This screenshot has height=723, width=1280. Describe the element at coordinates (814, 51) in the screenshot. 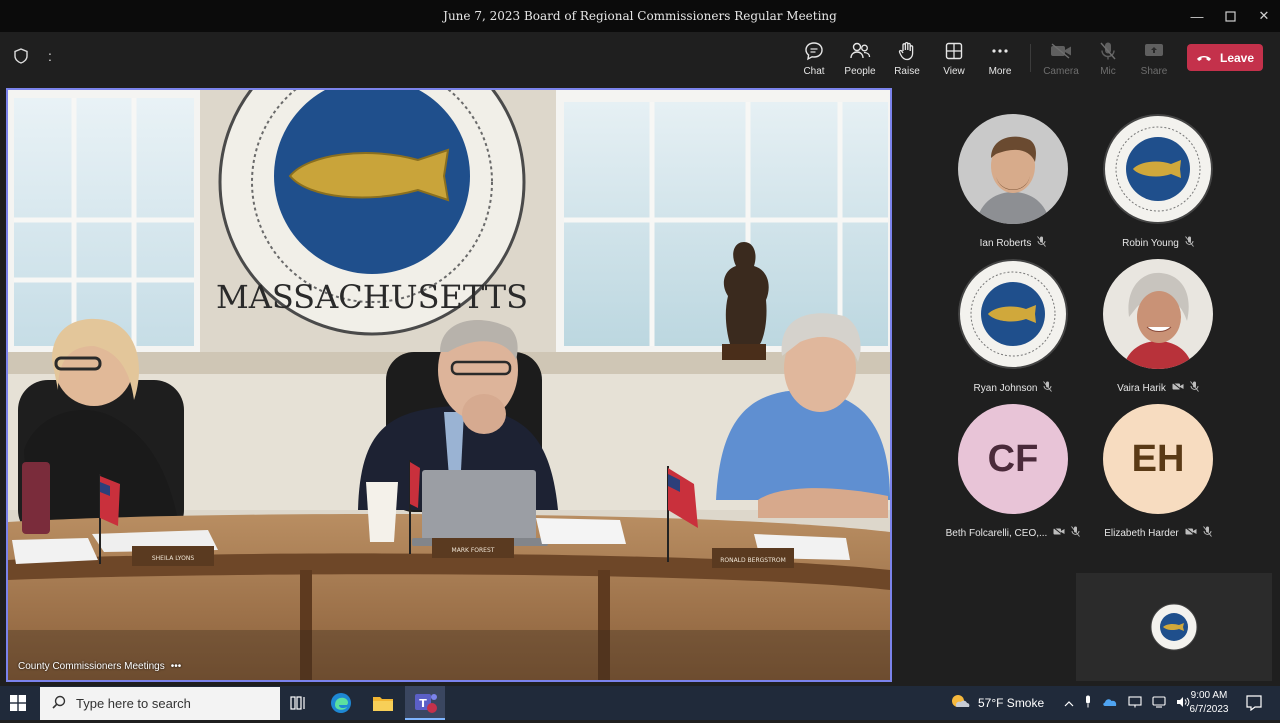

I see `chat-icon` at that location.